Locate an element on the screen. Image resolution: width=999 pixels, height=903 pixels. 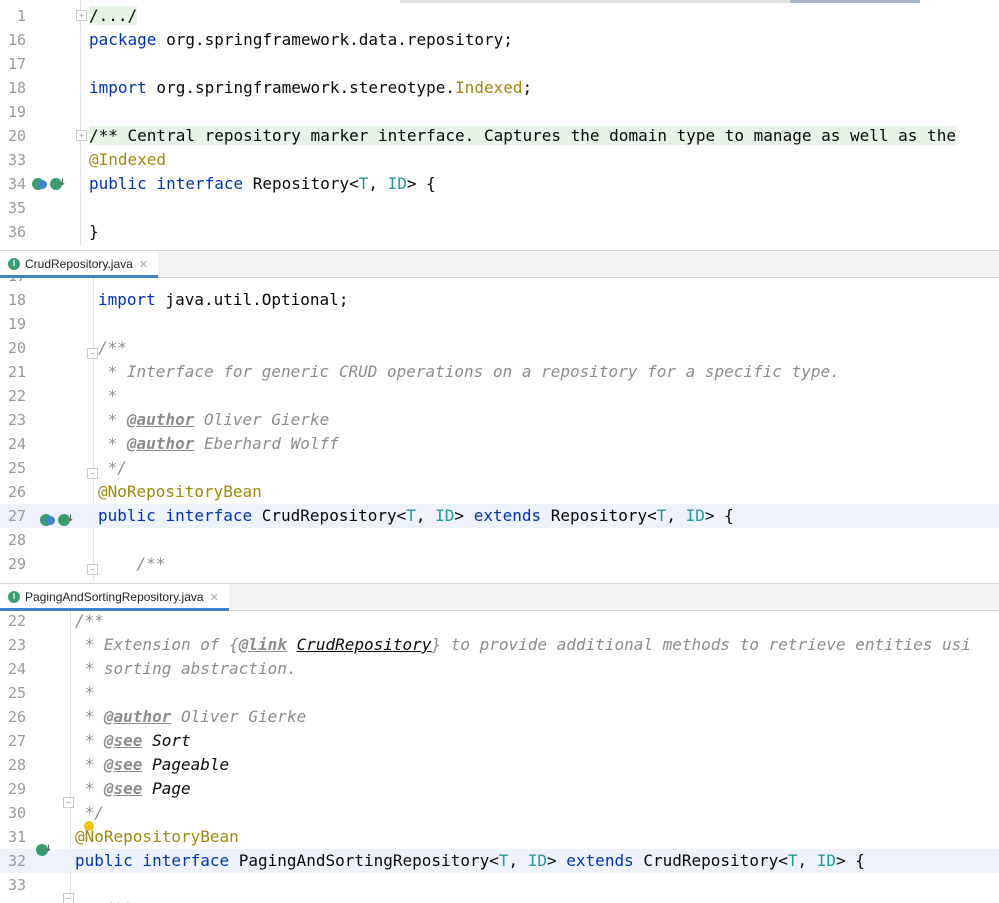
code-line: 22 * is located at coordinates (499, 396).